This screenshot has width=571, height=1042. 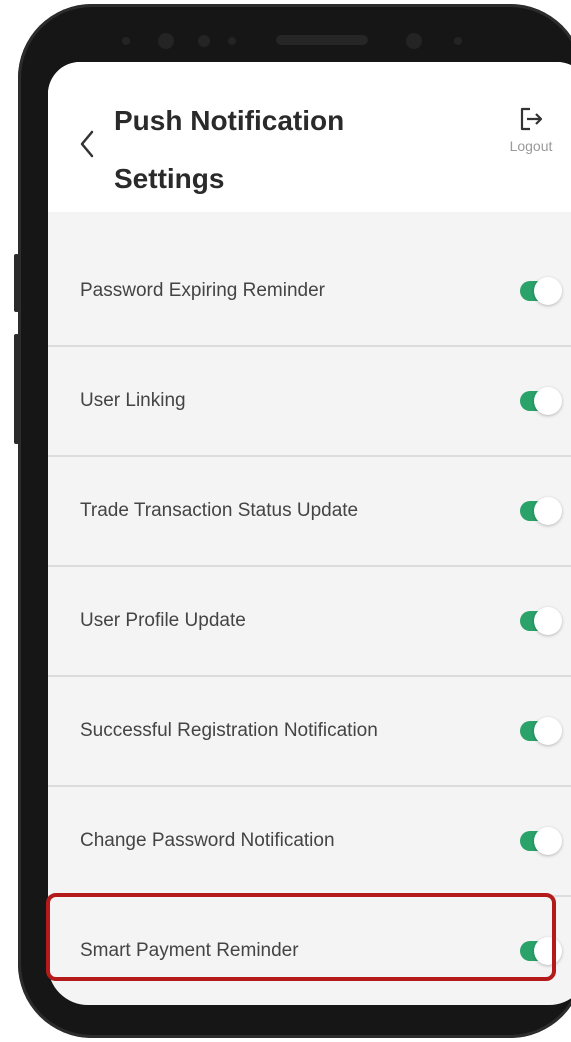 I want to click on app-header: Push Notification Settings Logout, so click(x=309, y=137).